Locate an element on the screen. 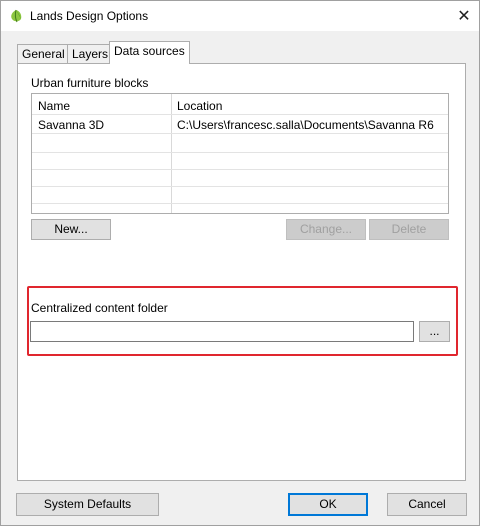  close-icon: ✕ is located at coordinates (464, 16).